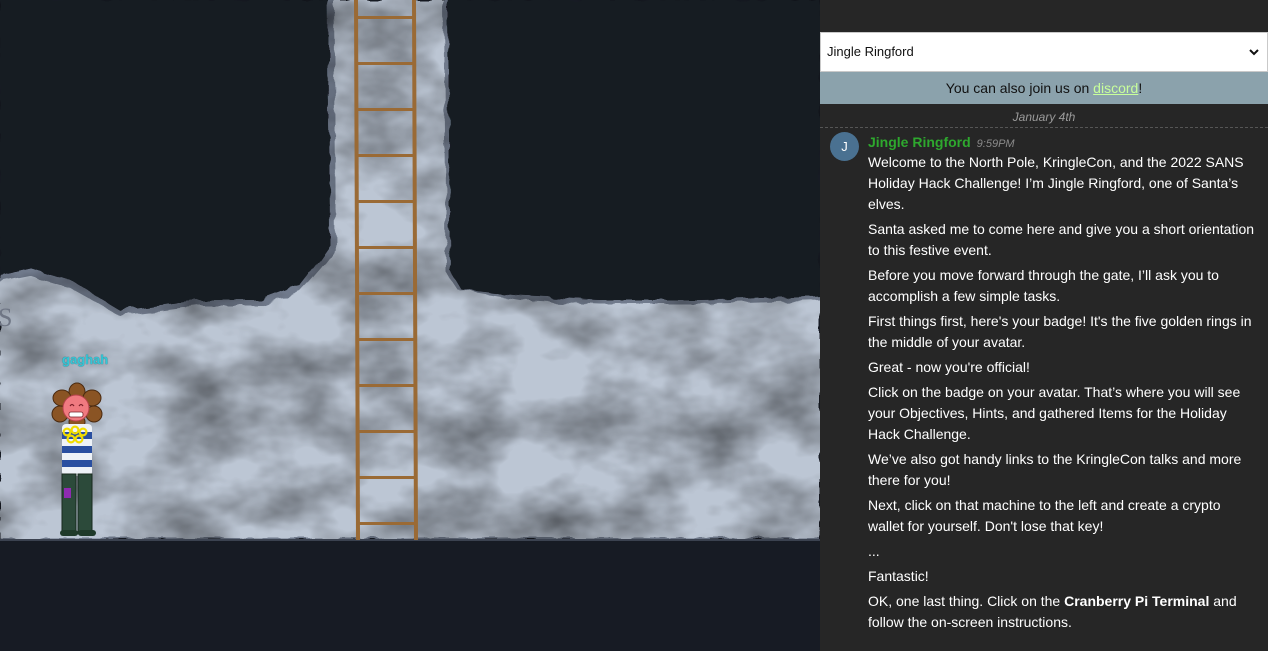 The height and width of the screenshot is (651, 1268). Describe the element at coordinates (844, 146) in the screenshot. I see `avatar: J` at that location.